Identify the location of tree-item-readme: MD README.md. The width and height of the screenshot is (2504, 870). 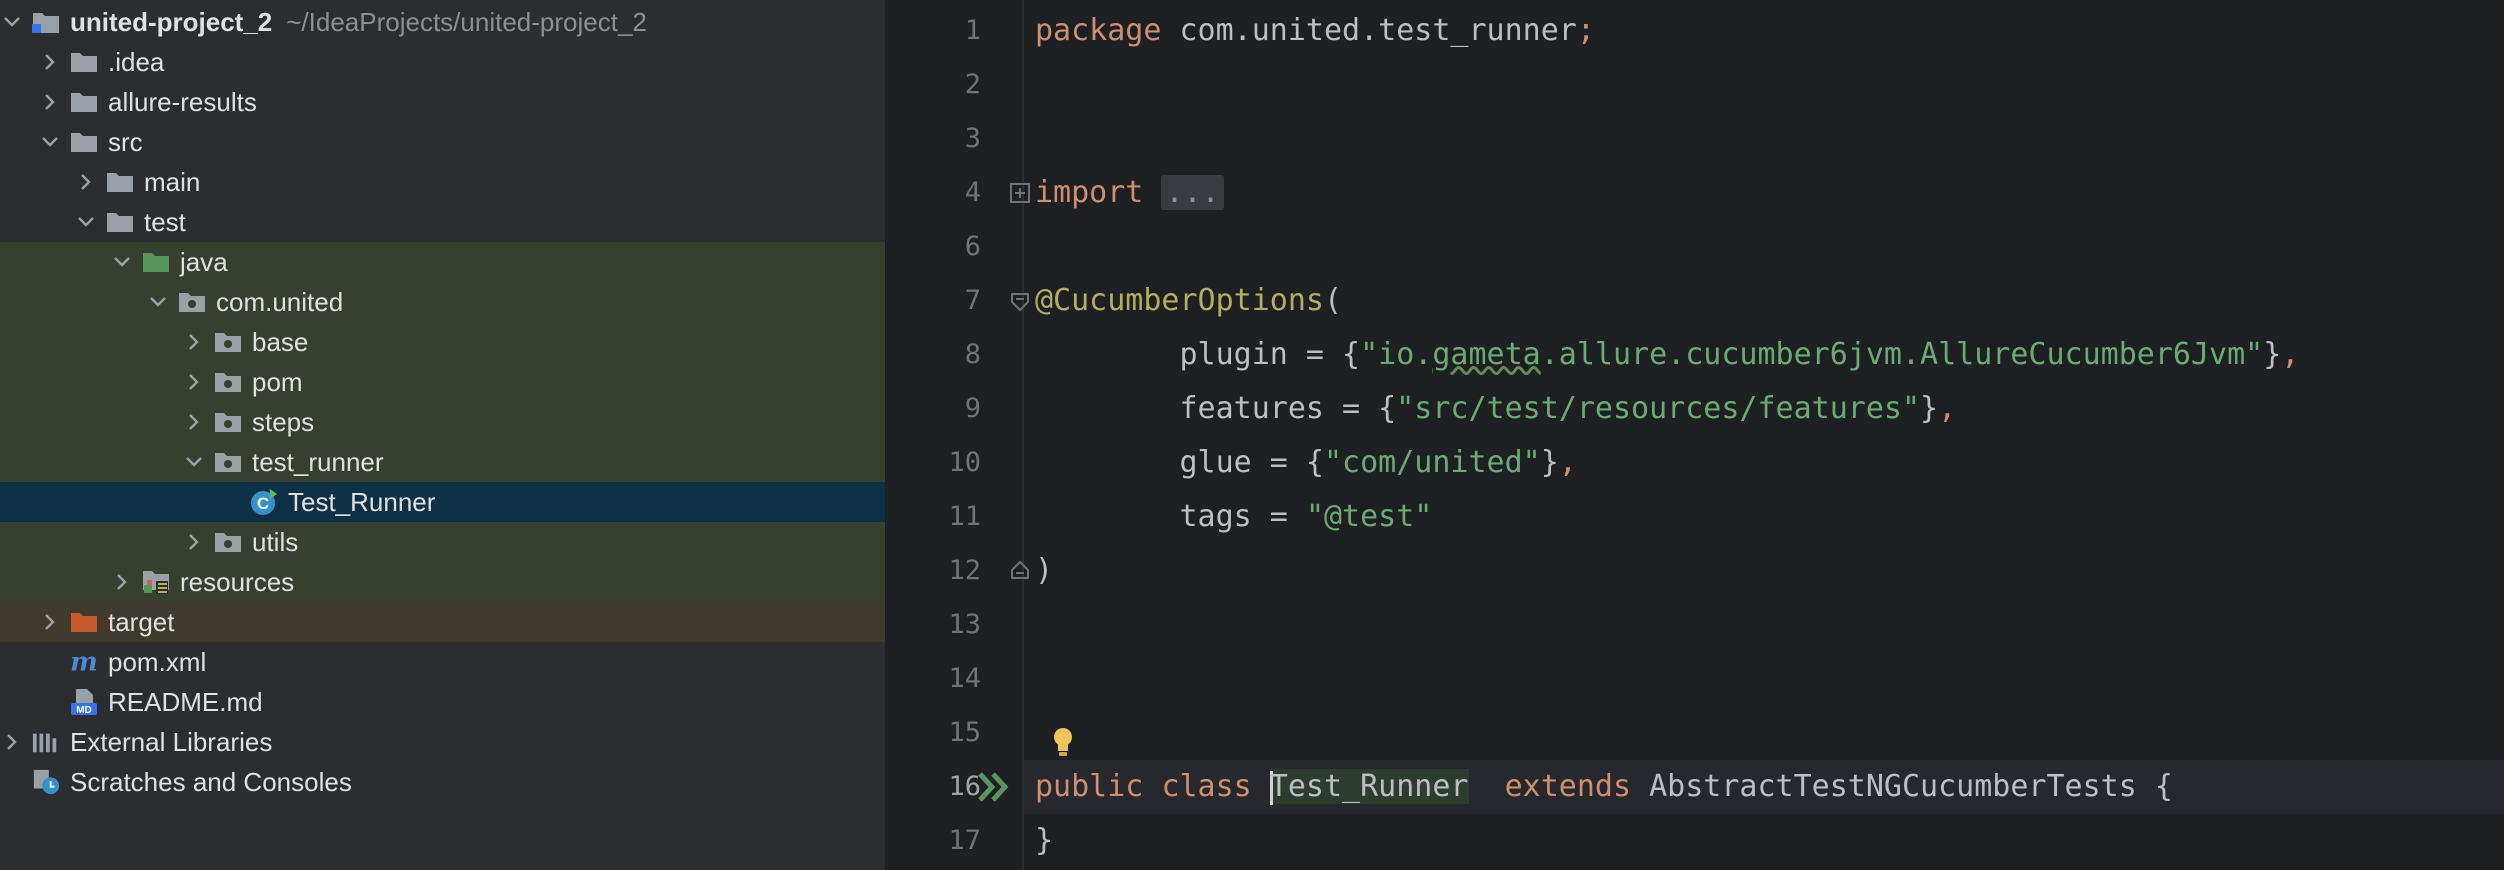
(442, 702).